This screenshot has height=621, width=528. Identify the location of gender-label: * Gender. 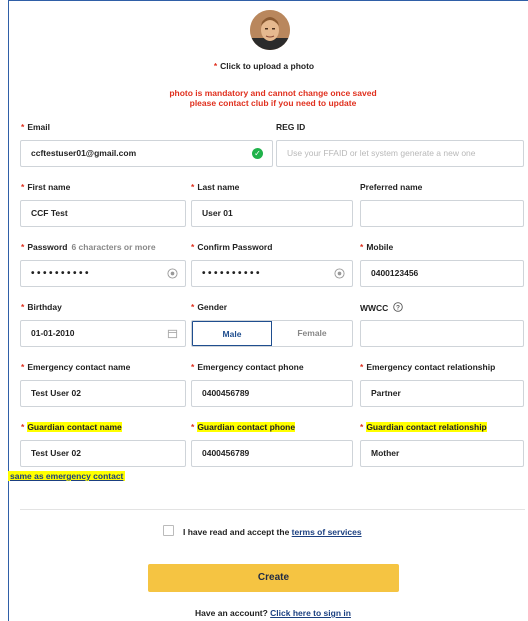
(209, 307).